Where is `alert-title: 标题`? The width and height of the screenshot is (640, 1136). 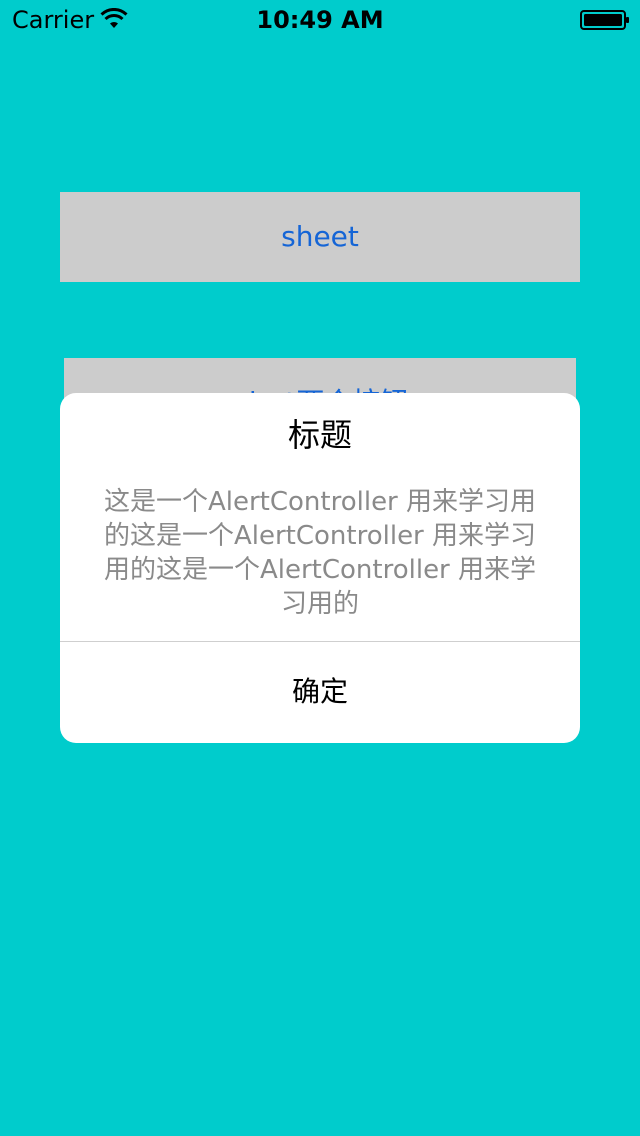
alert-title: 标题 is located at coordinates (319, 435).